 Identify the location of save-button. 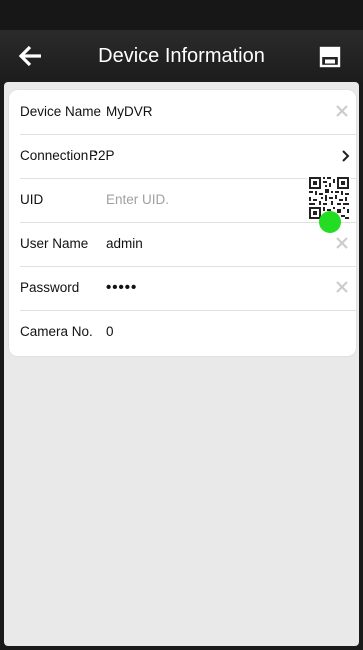
(330, 57).